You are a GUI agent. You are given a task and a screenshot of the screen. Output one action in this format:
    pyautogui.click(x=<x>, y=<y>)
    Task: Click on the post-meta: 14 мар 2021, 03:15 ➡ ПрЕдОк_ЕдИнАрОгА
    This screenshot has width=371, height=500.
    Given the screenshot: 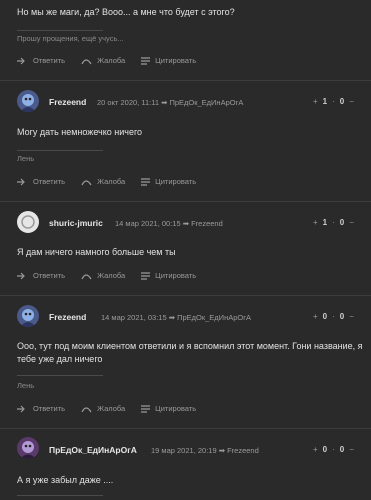 What is the action you would take?
    pyautogui.click(x=176, y=317)
    